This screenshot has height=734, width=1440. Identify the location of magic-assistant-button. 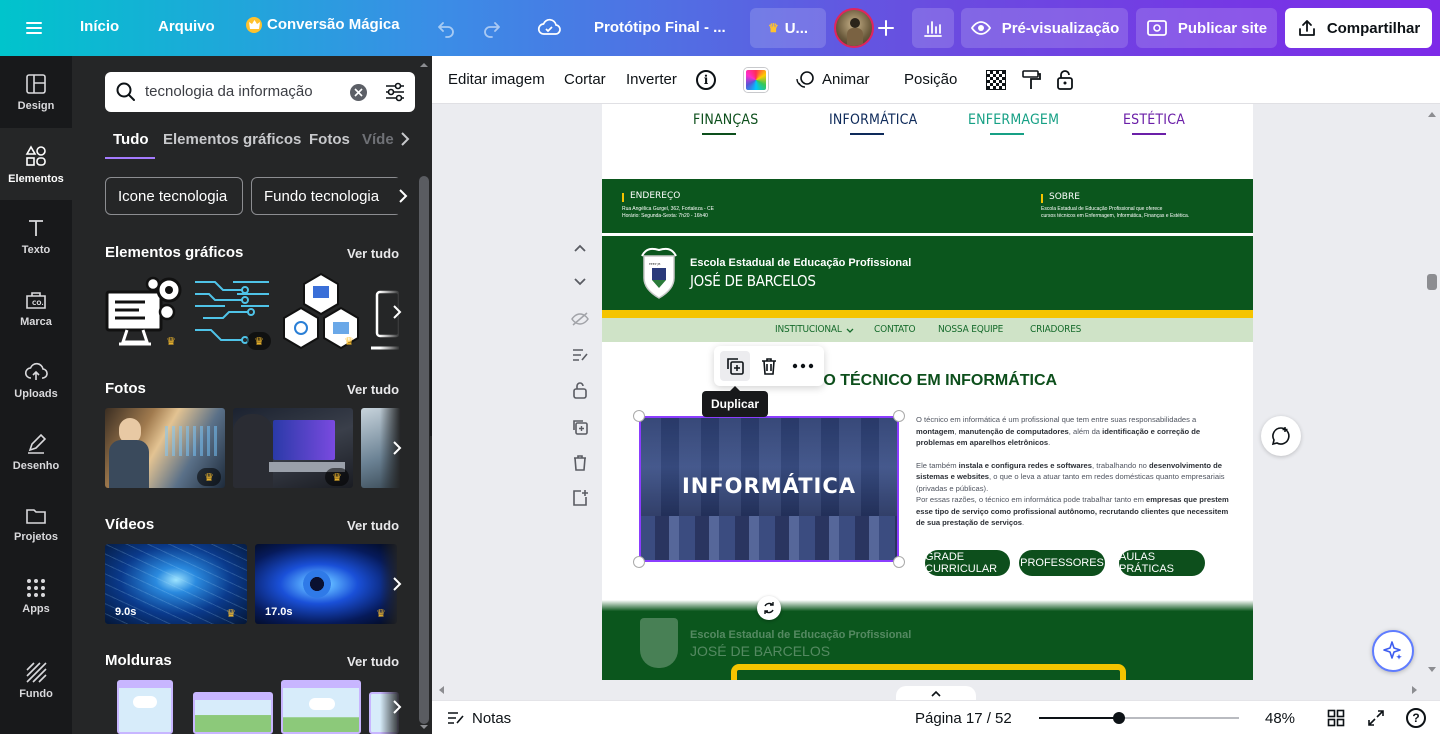
(1393, 651).